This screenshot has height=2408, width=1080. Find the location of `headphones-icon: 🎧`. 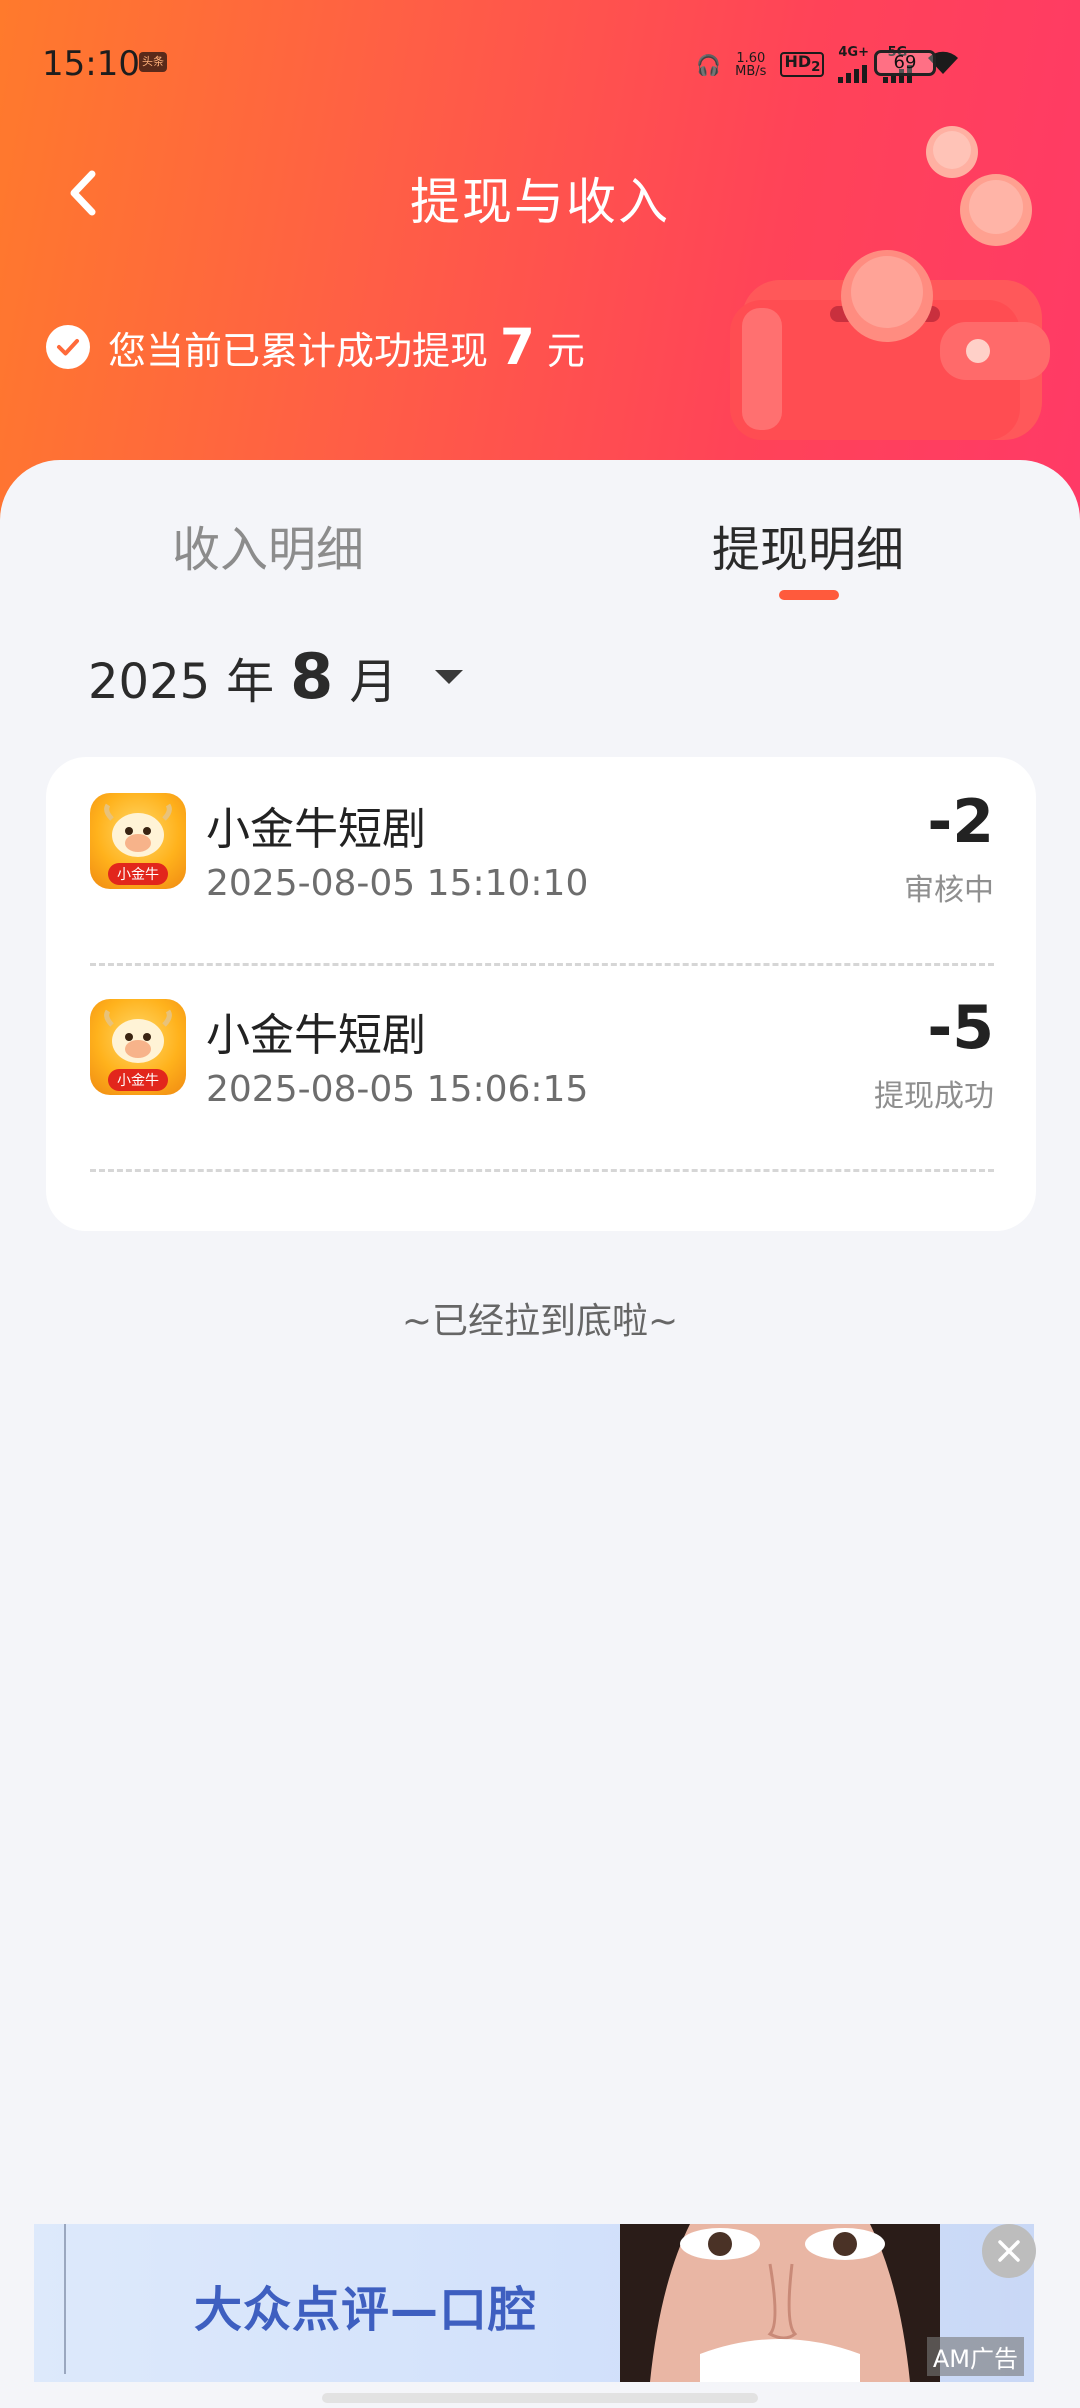

headphones-icon: 🎧 is located at coordinates (709, 64).